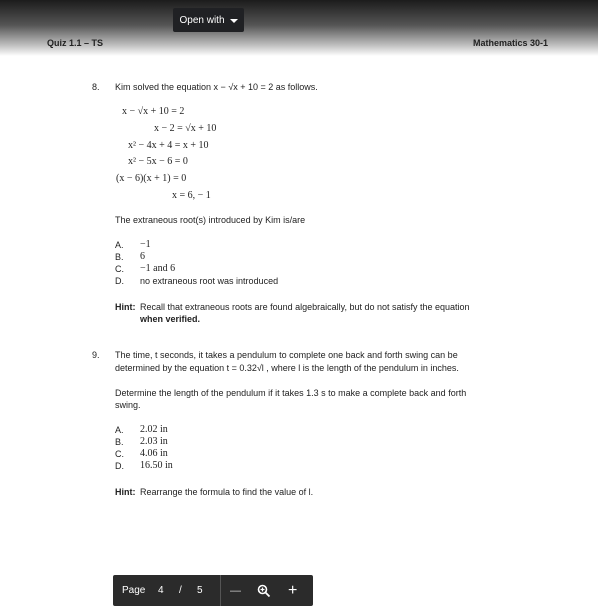  I want to click on q8-step-1: x − √x + 10 = 2, so click(153, 111).